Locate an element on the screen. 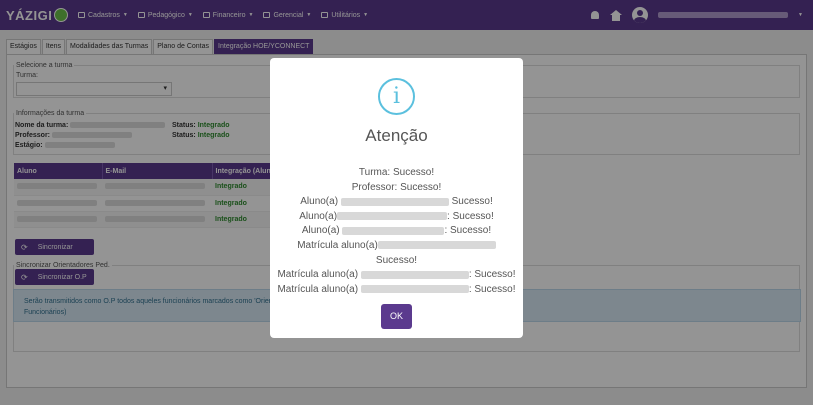  msg-professor: Professor: Sucesso! is located at coordinates (396, 187).